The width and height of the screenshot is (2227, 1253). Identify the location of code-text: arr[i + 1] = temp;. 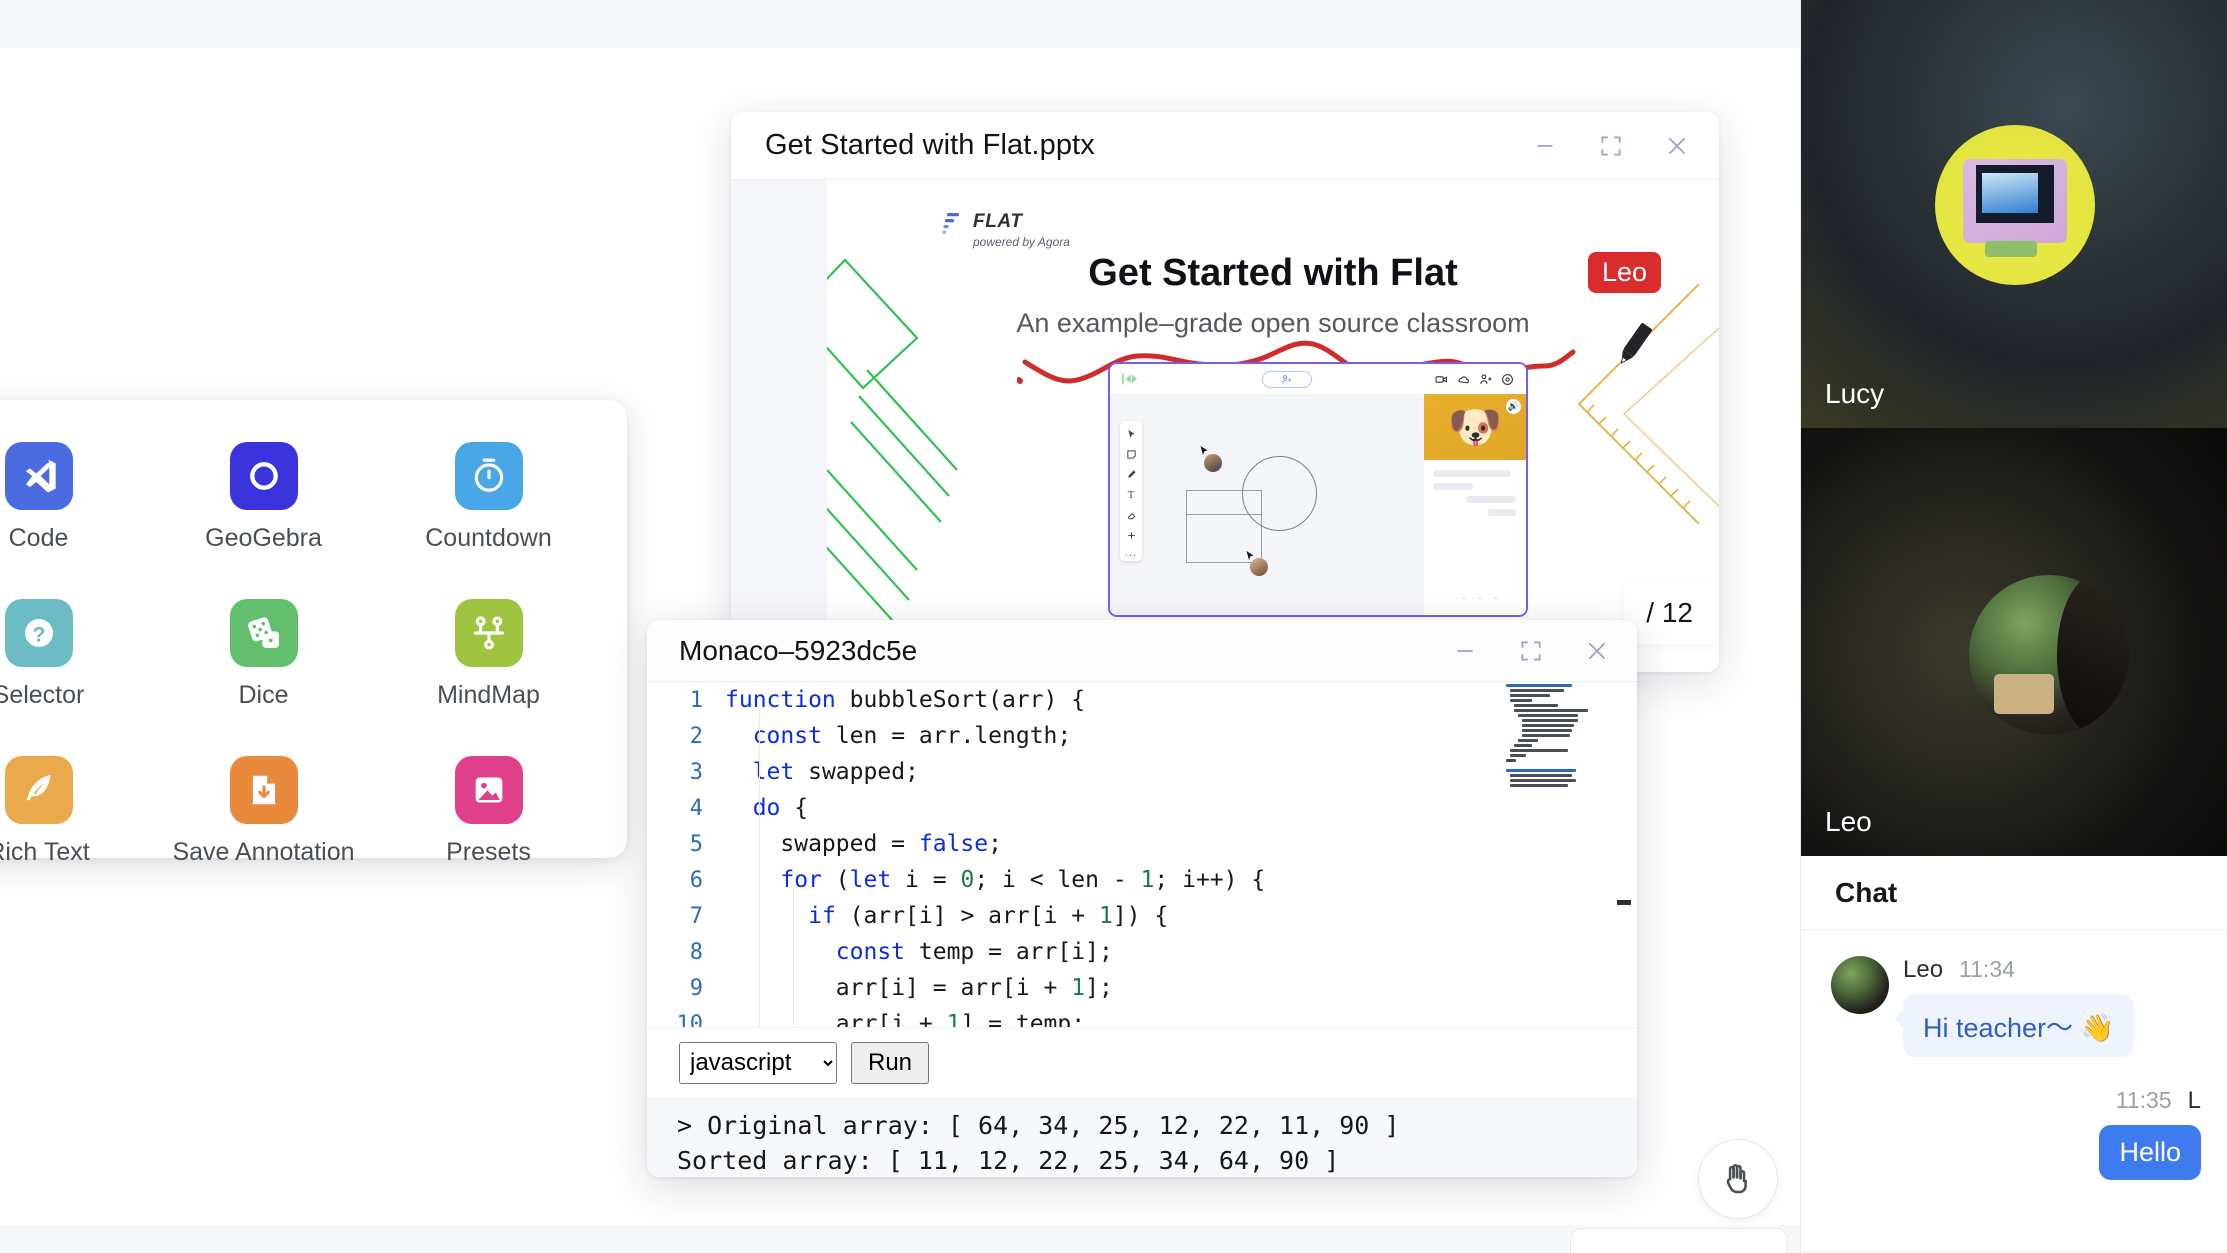
(960, 1019).